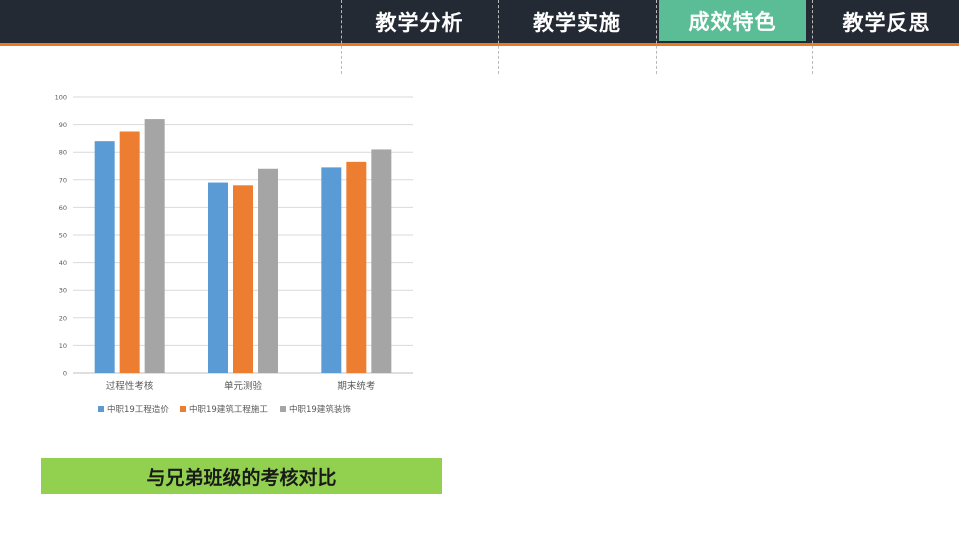 This screenshot has width=959, height=539. I want to click on y-tick-label: 80, so click(63, 153).